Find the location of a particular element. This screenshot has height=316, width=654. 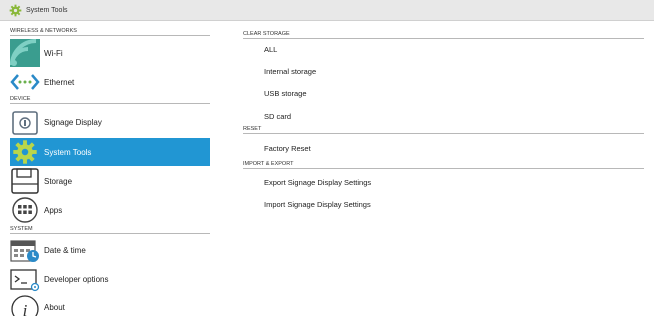

sidebar-item-label: Signage Display is located at coordinates (73, 122).